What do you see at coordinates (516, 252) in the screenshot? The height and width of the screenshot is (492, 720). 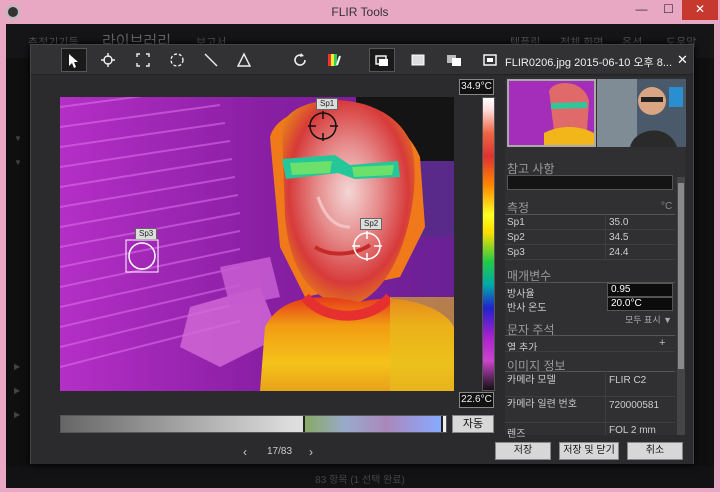 I see `measurement-name: Sp3` at bounding box center [516, 252].